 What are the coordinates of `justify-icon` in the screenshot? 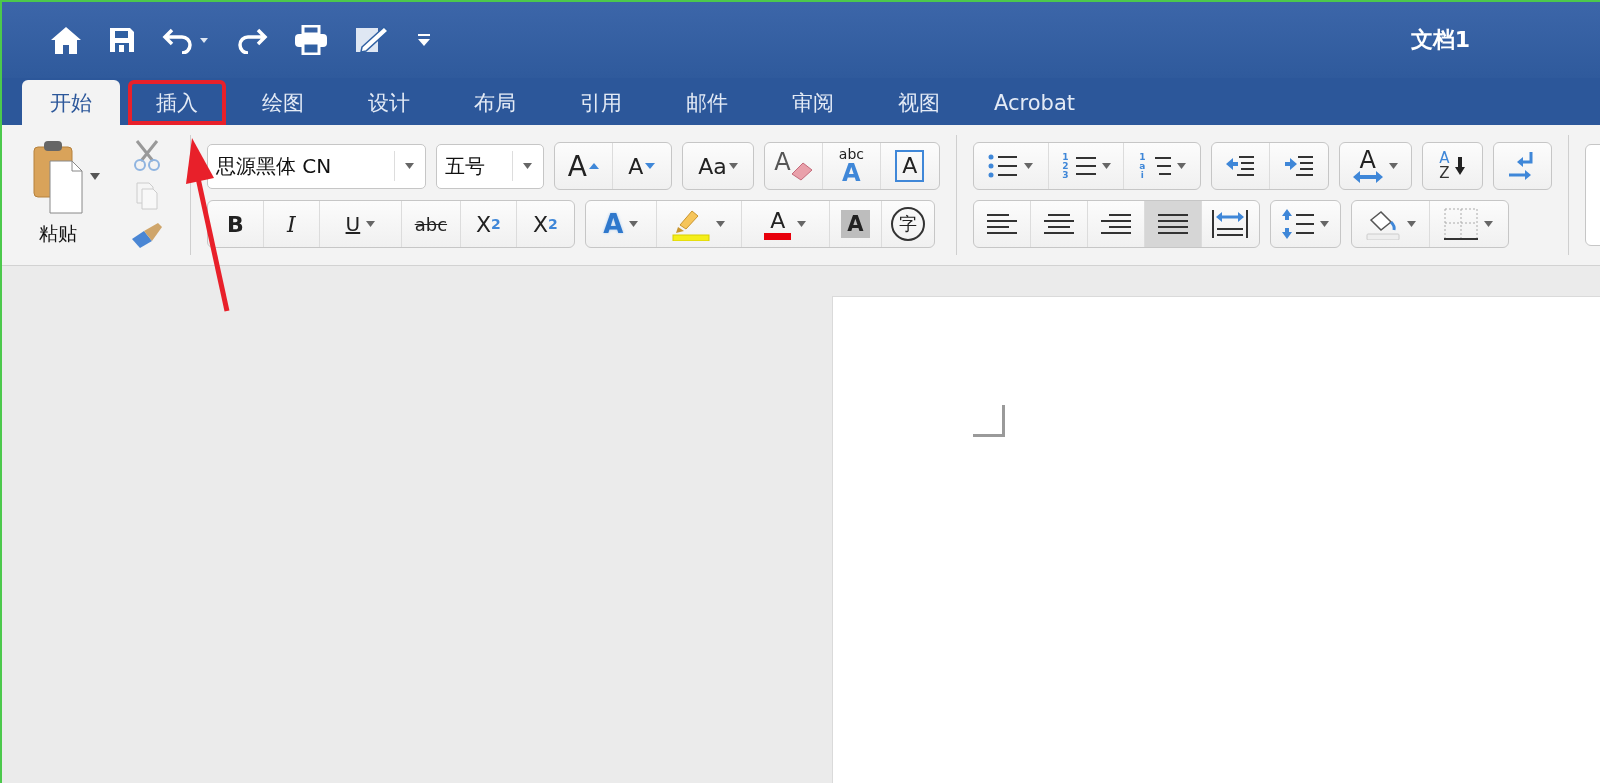 It's located at (1172, 224).